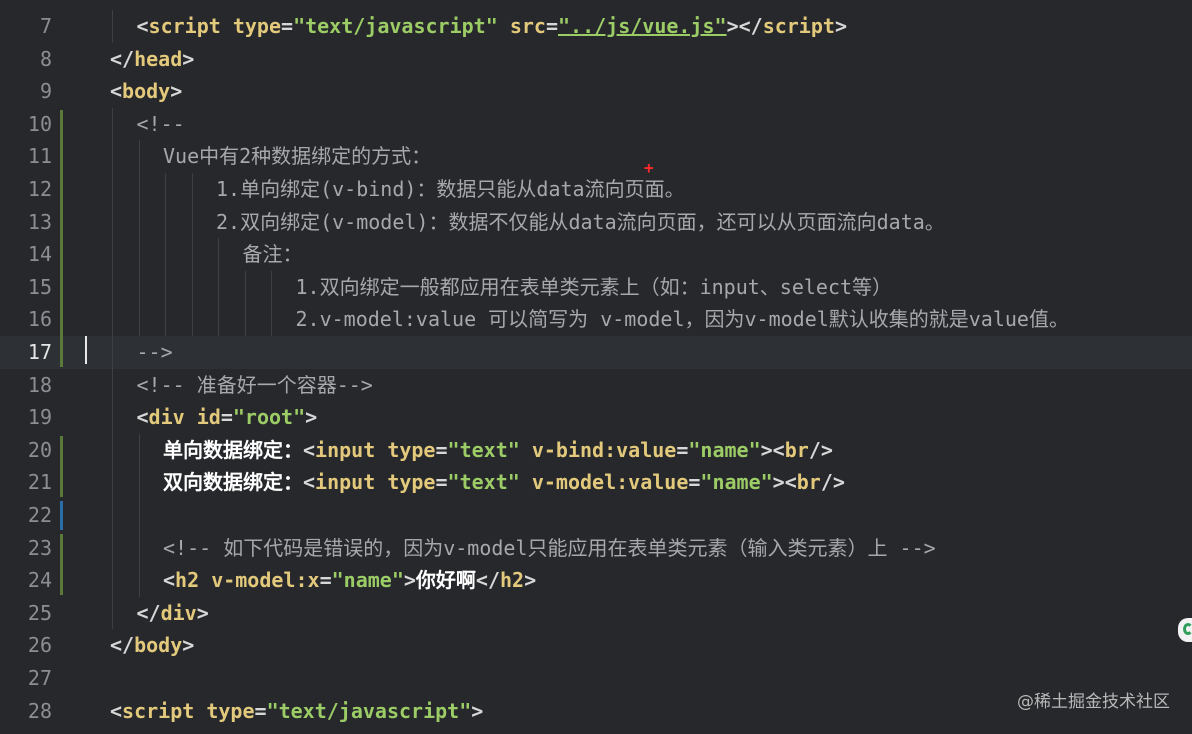 Image resolution: width=1192 pixels, height=734 pixels. I want to click on code-token: />, so click(820, 449).